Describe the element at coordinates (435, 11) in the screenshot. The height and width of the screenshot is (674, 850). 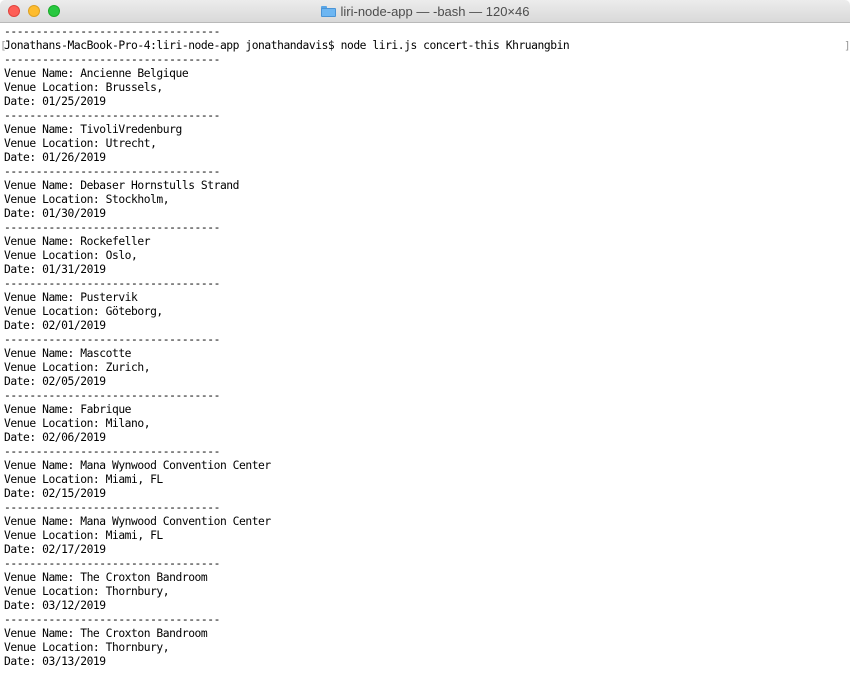
I see `window-title-text: liri-node-app — -bash — 120×46` at that location.